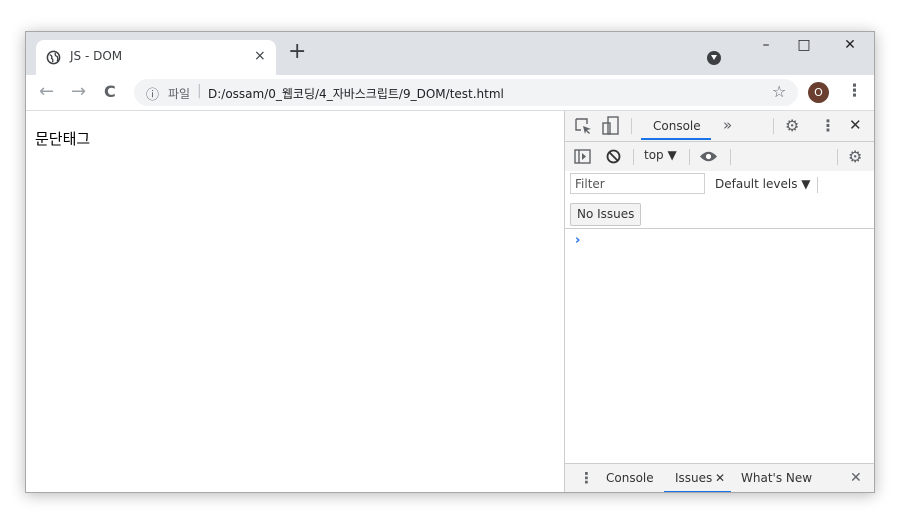 The image size is (906, 513). Describe the element at coordinates (583, 126) in the screenshot. I see `inspect-icon` at that location.